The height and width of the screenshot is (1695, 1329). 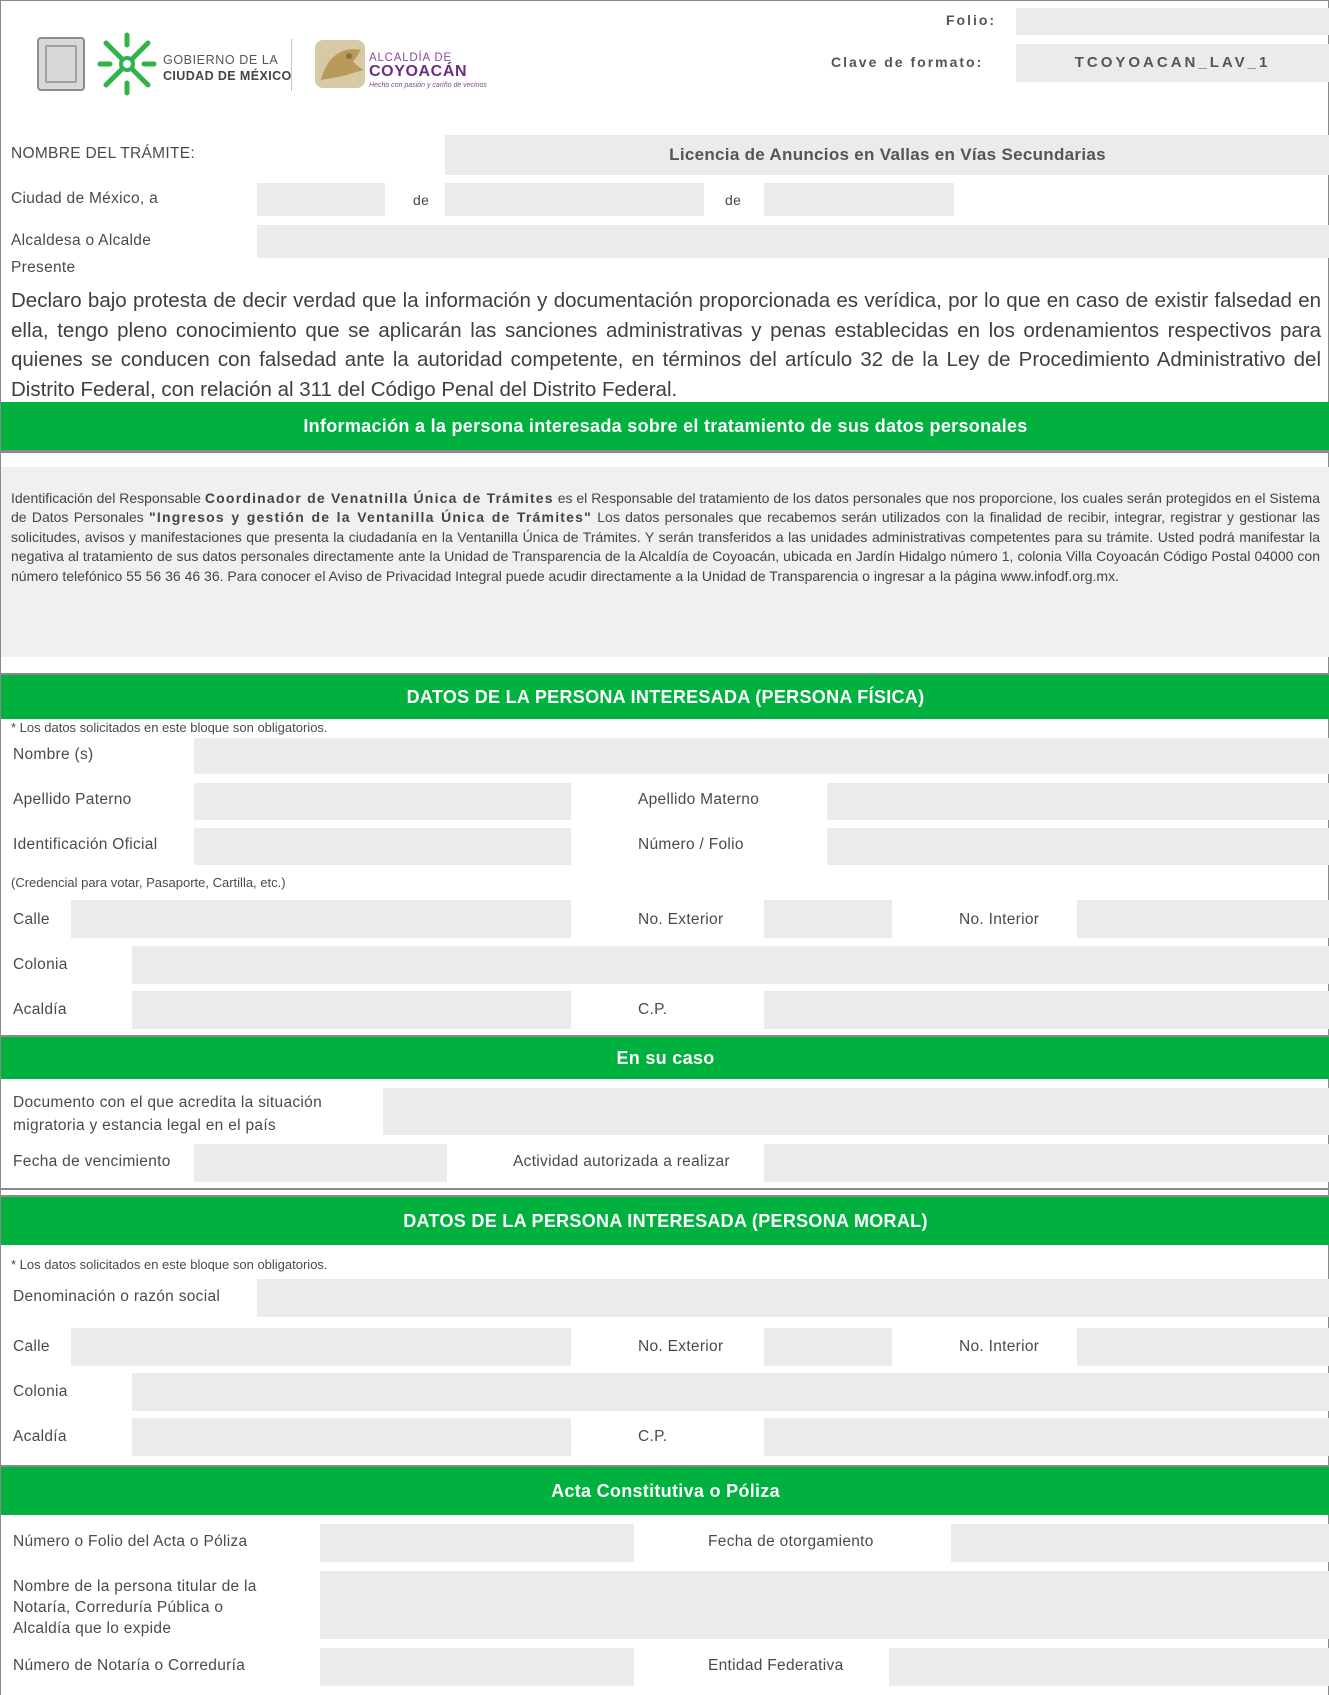 What do you see at coordinates (477, 1667) in the screenshot?
I see `no-notaria-field` at bounding box center [477, 1667].